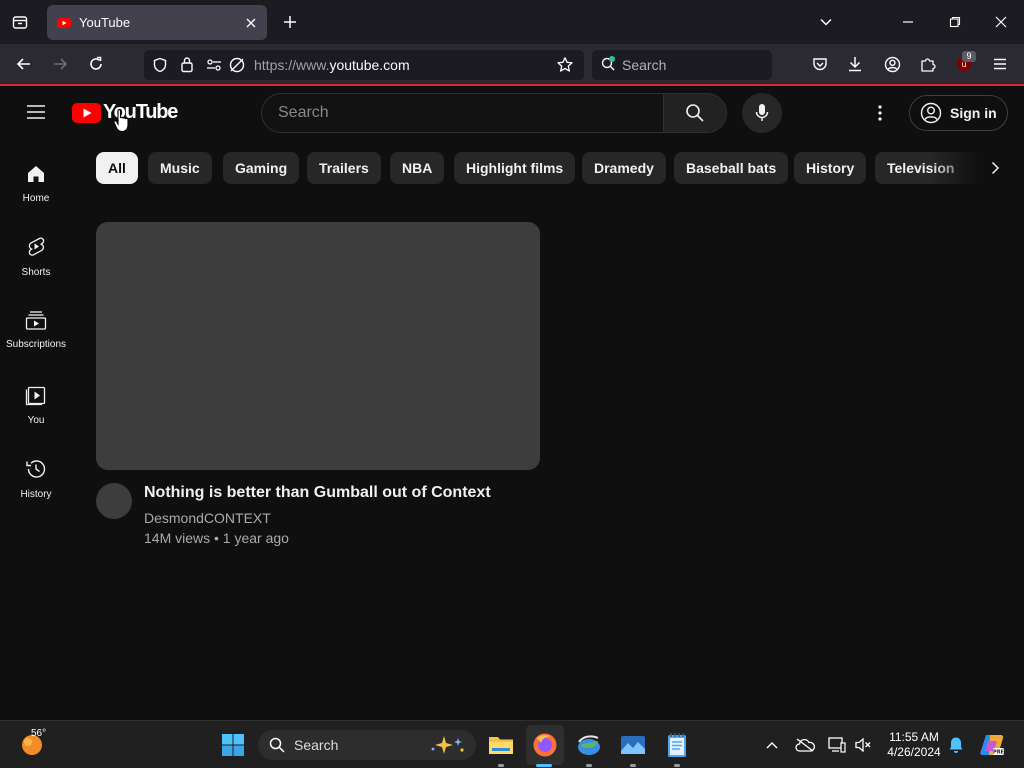 The height and width of the screenshot is (768, 1024). What do you see at coordinates (251, 23) in the screenshot?
I see `close-tab-icon` at bounding box center [251, 23].